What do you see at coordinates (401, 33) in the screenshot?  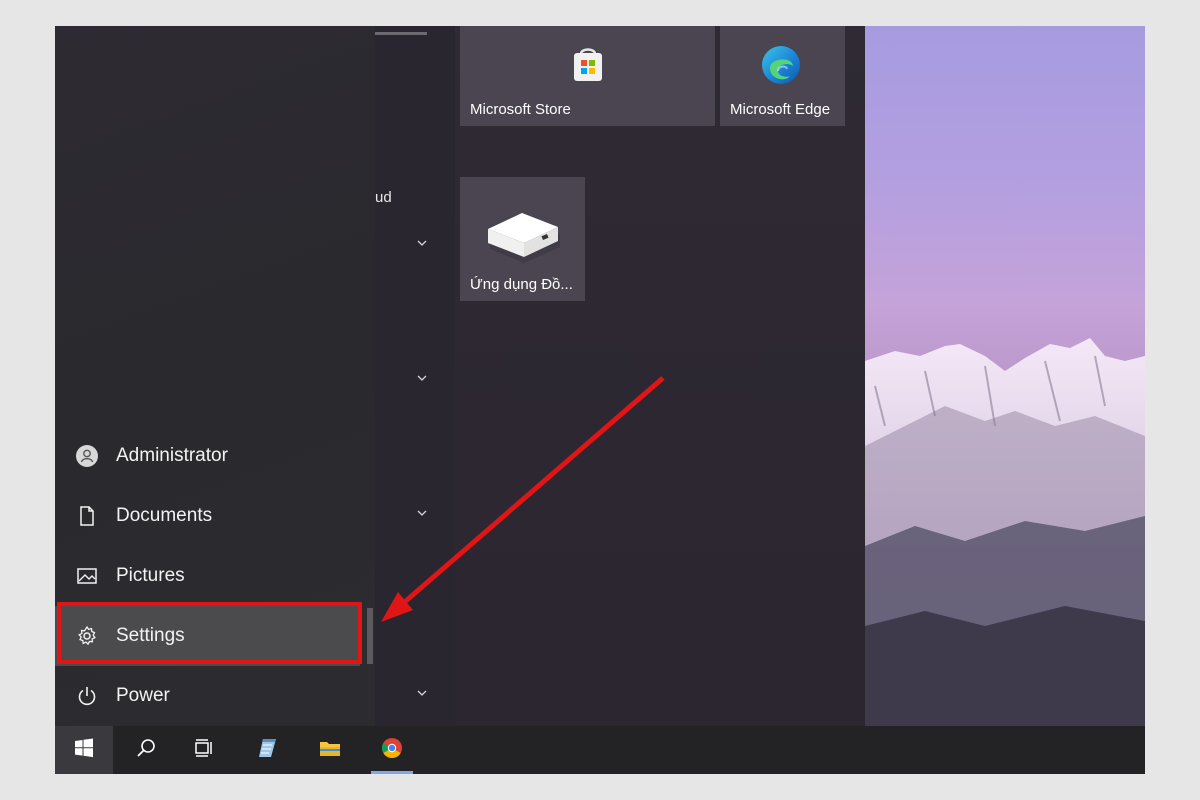 I see `app-list-scroll-indicator` at bounding box center [401, 33].